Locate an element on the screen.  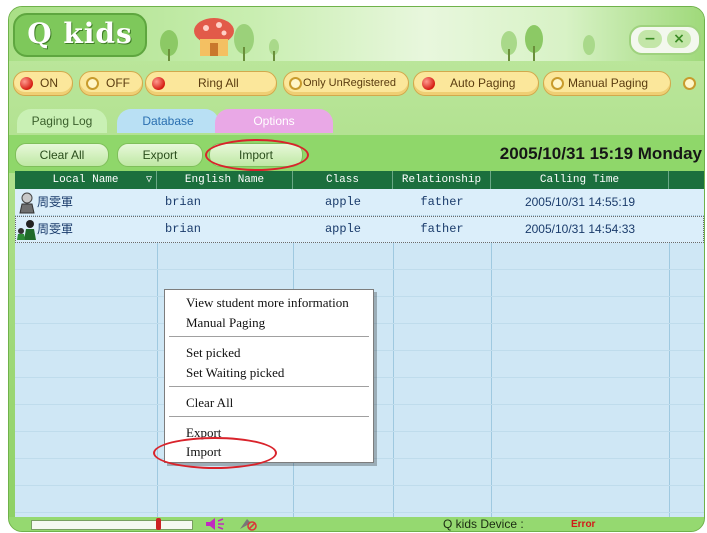
menu-item-manual-paging: Manual Paging is located at coordinates (225, 323).